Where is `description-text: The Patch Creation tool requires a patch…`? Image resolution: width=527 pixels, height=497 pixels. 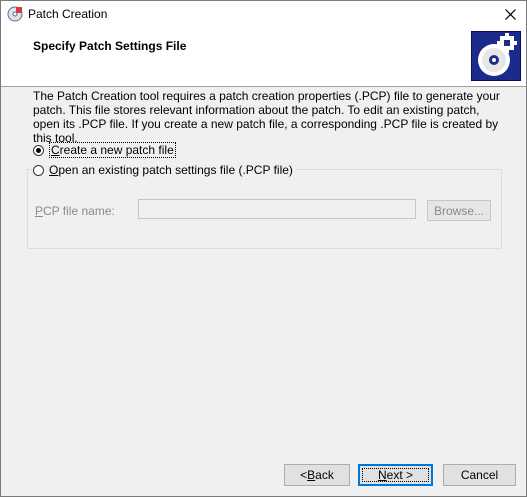
description-text: The Patch Creation tool requires a patch… is located at coordinates (266, 117).